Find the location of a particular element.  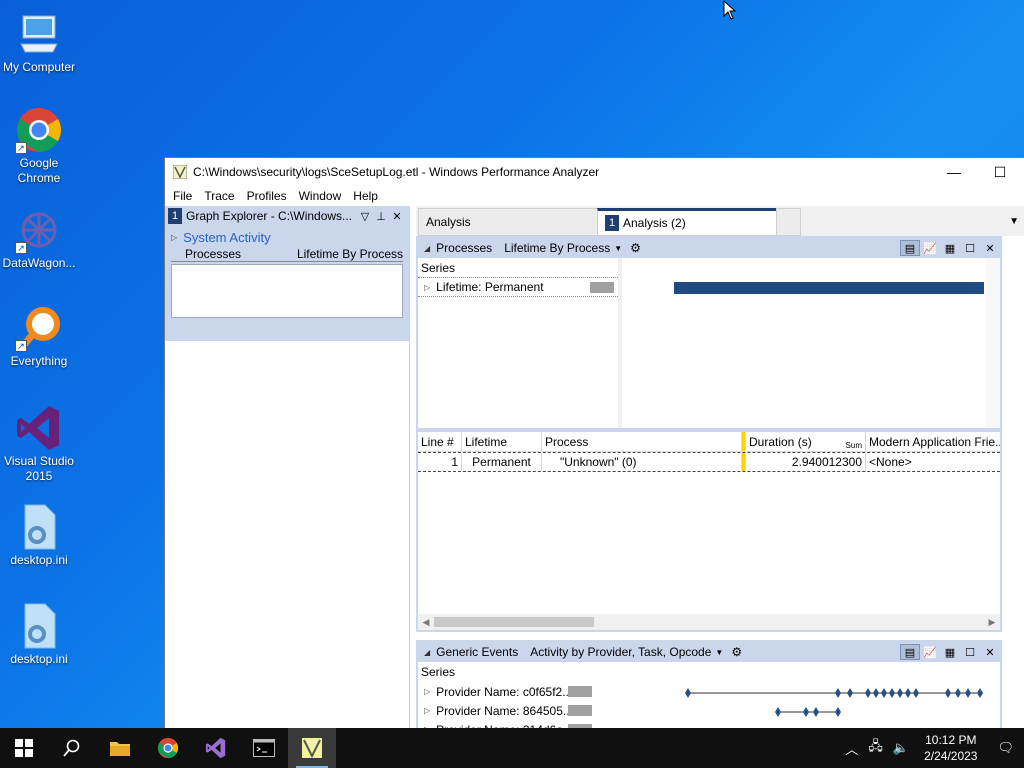

tabs-dropdown-icon: ▼ is located at coordinates (1014, 221).